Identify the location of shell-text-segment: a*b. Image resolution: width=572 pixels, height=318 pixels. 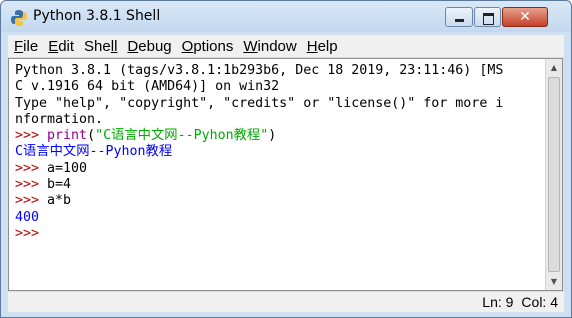
(59, 201).